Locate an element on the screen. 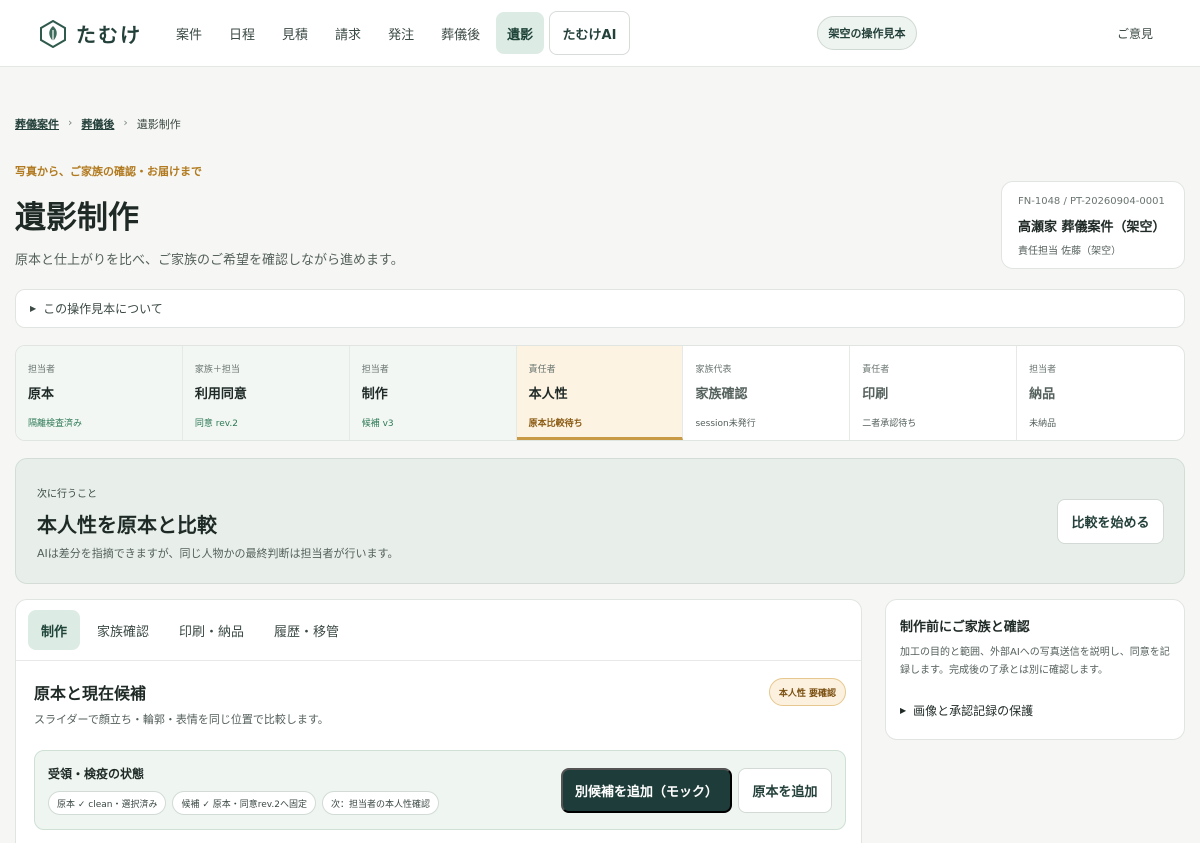  breadcrumb-link-aftercare: 葬儀後 is located at coordinates (97, 124).